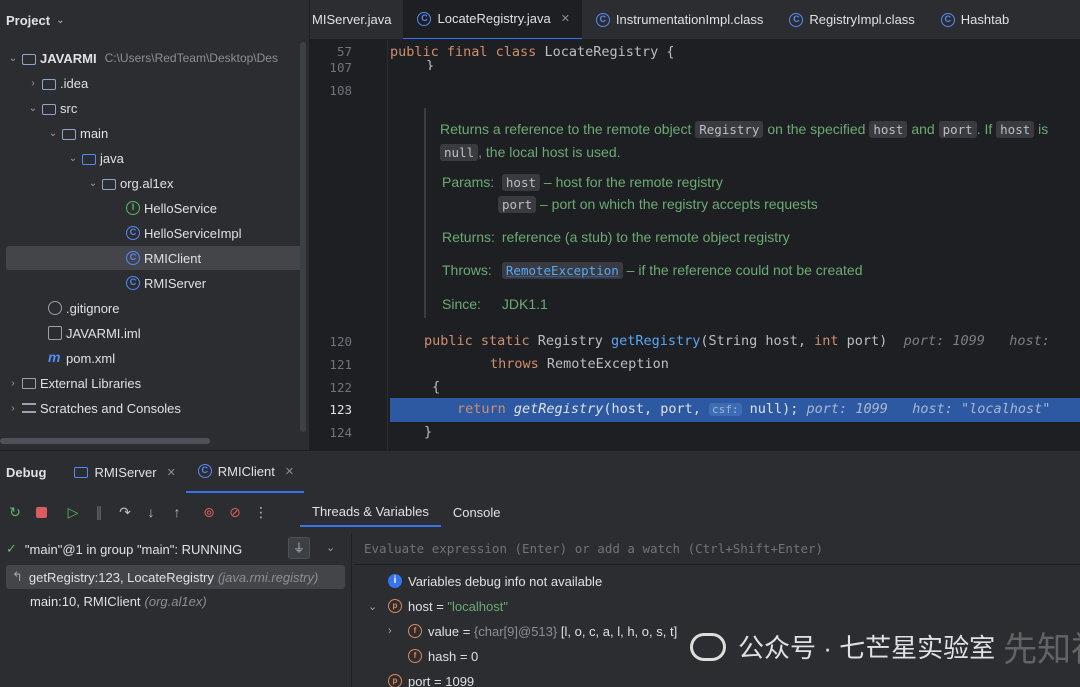 The width and height of the screenshot is (1080, 687). Describe the element at coordinates (154, 20) in the screenshot. I see `project-panel-header: Project ⌄` at that location.